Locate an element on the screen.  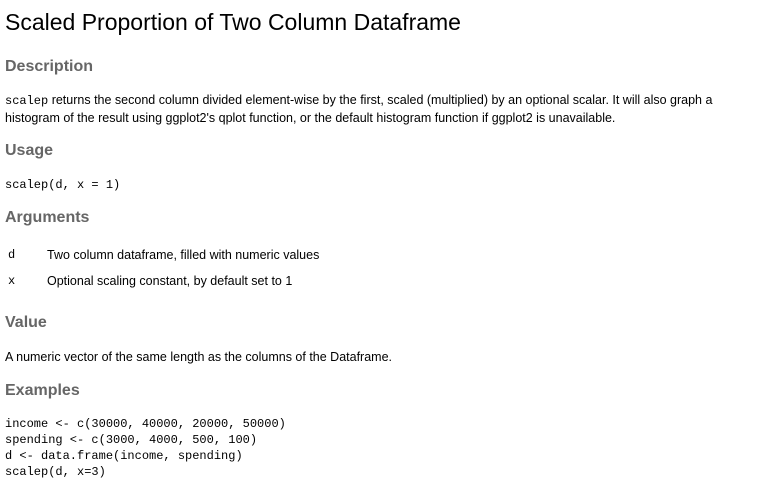
usage-heading: Usage is located at coordinates (29, 150).